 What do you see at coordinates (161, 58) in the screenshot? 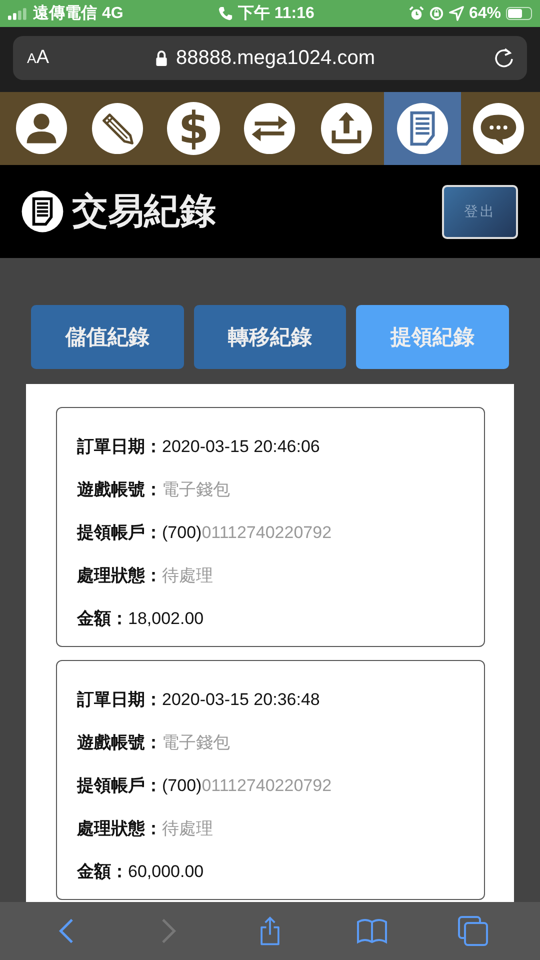
I see `lock-icon` at bounding box center [161, 58].